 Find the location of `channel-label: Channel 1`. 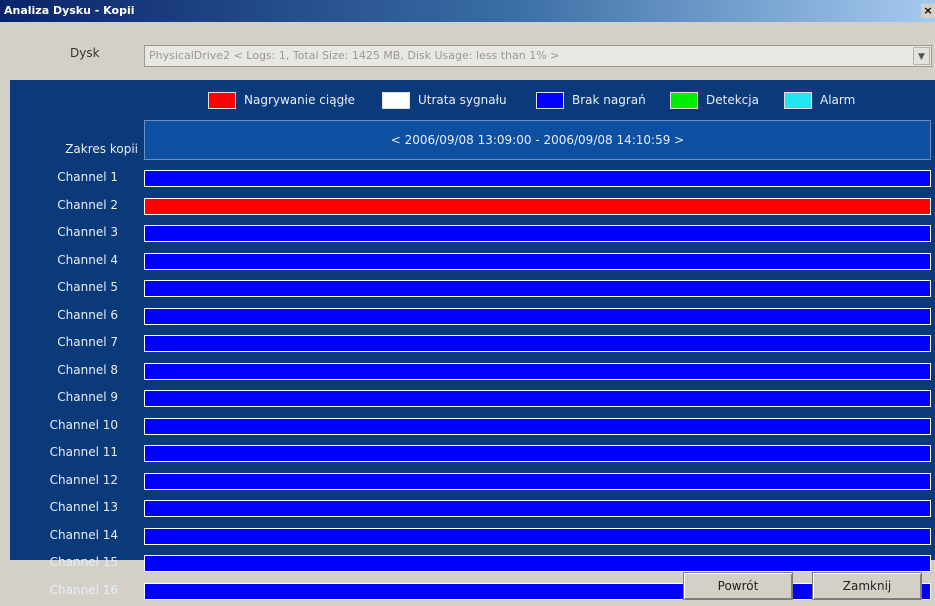

channel-label: Channel 1 is located at coordinates (87, 177).